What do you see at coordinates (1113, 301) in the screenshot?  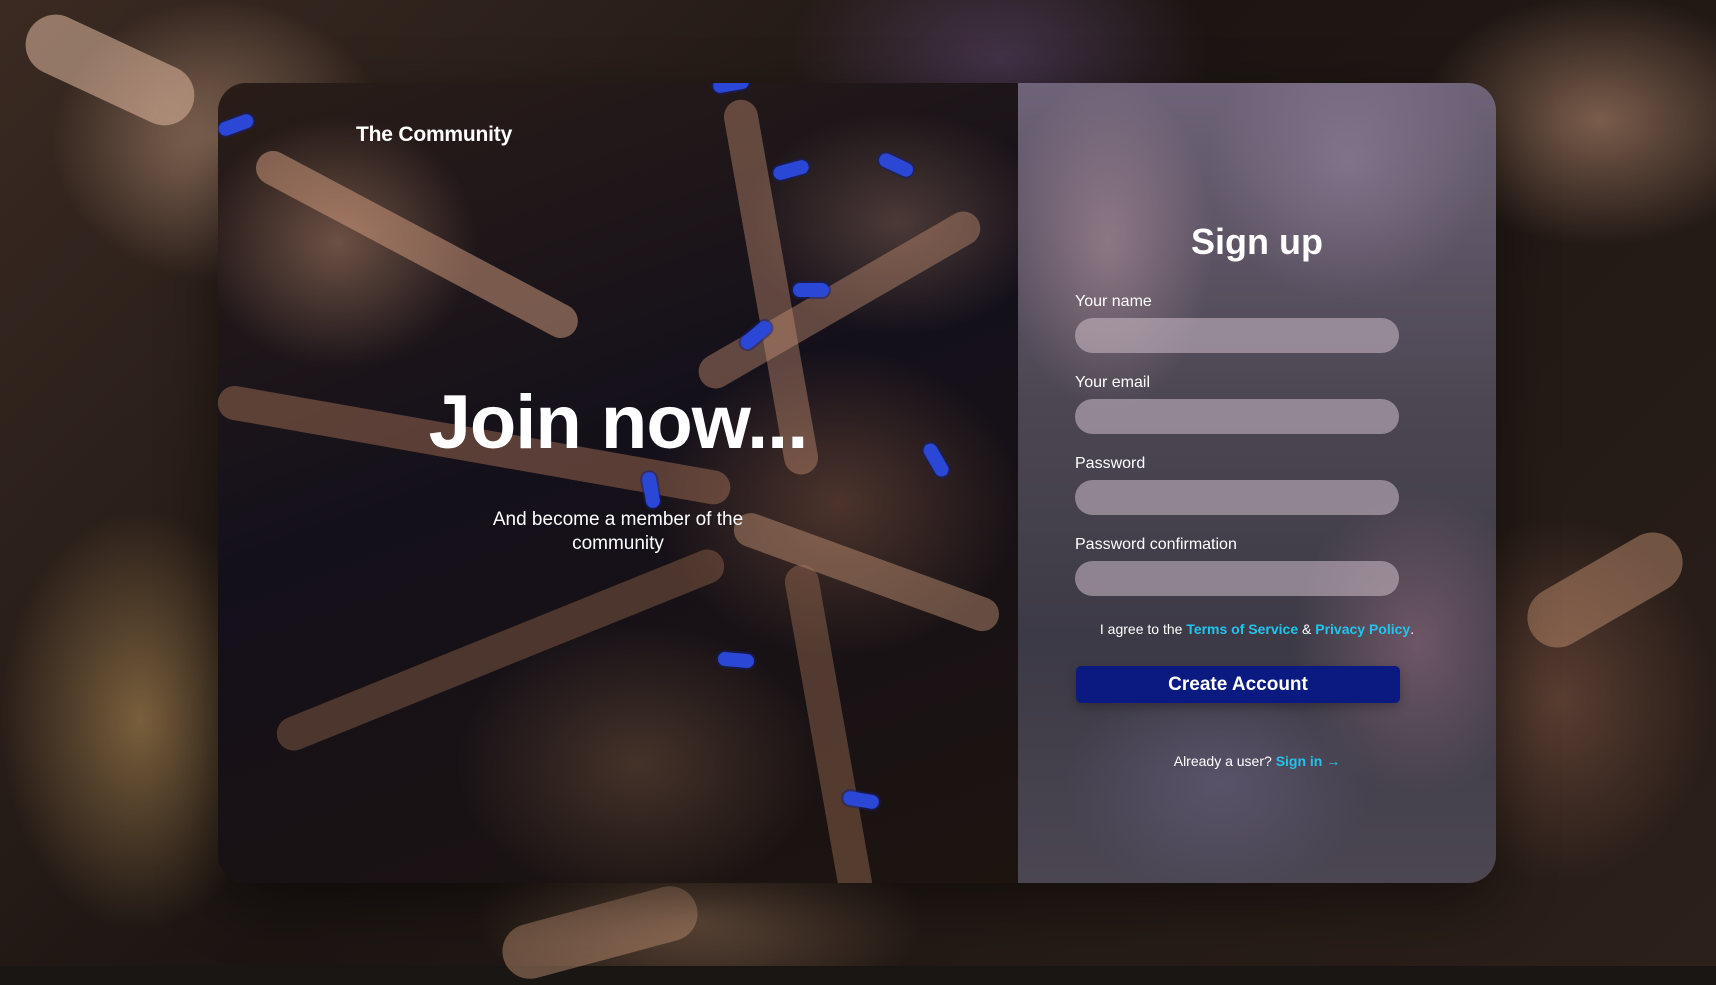 I see `name-label: Your name` at bounding box center [1113, 301].